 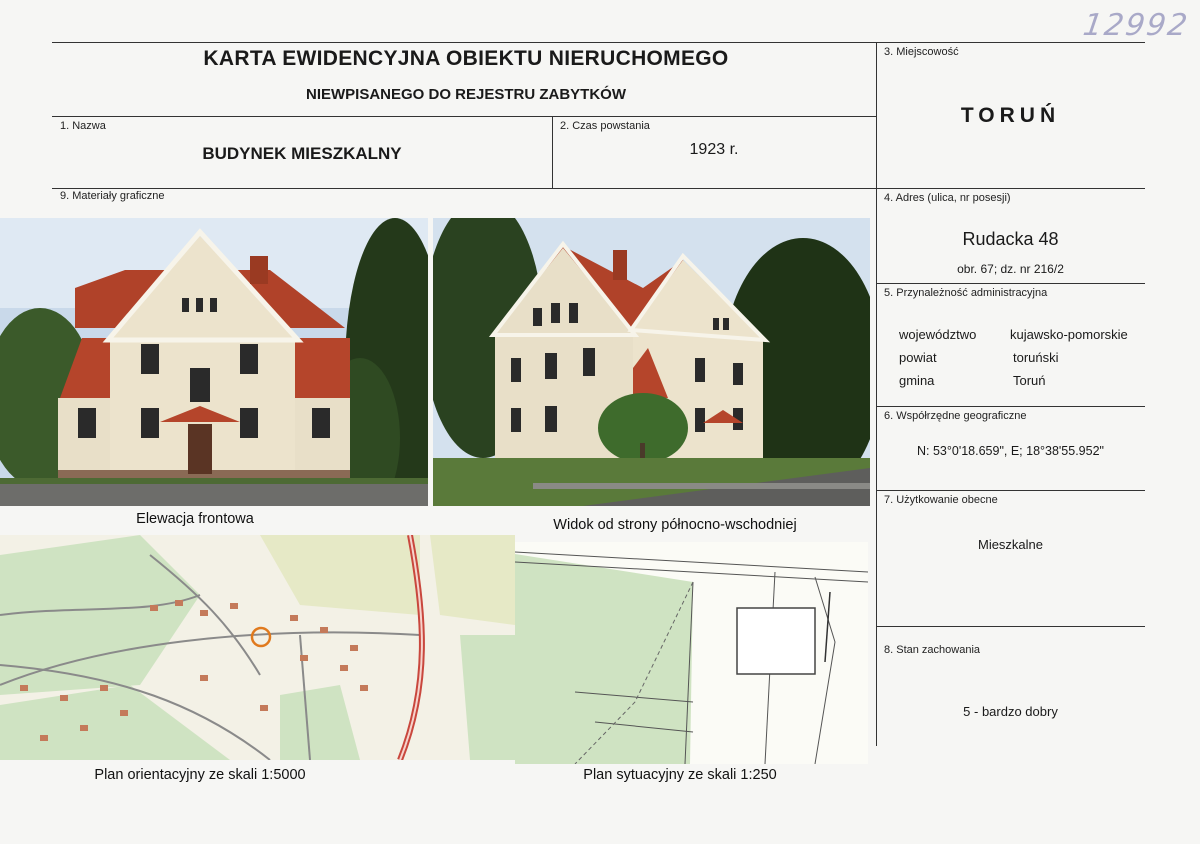 I want to click on admin-value-county: toruński, so click(x=1036, y=357).